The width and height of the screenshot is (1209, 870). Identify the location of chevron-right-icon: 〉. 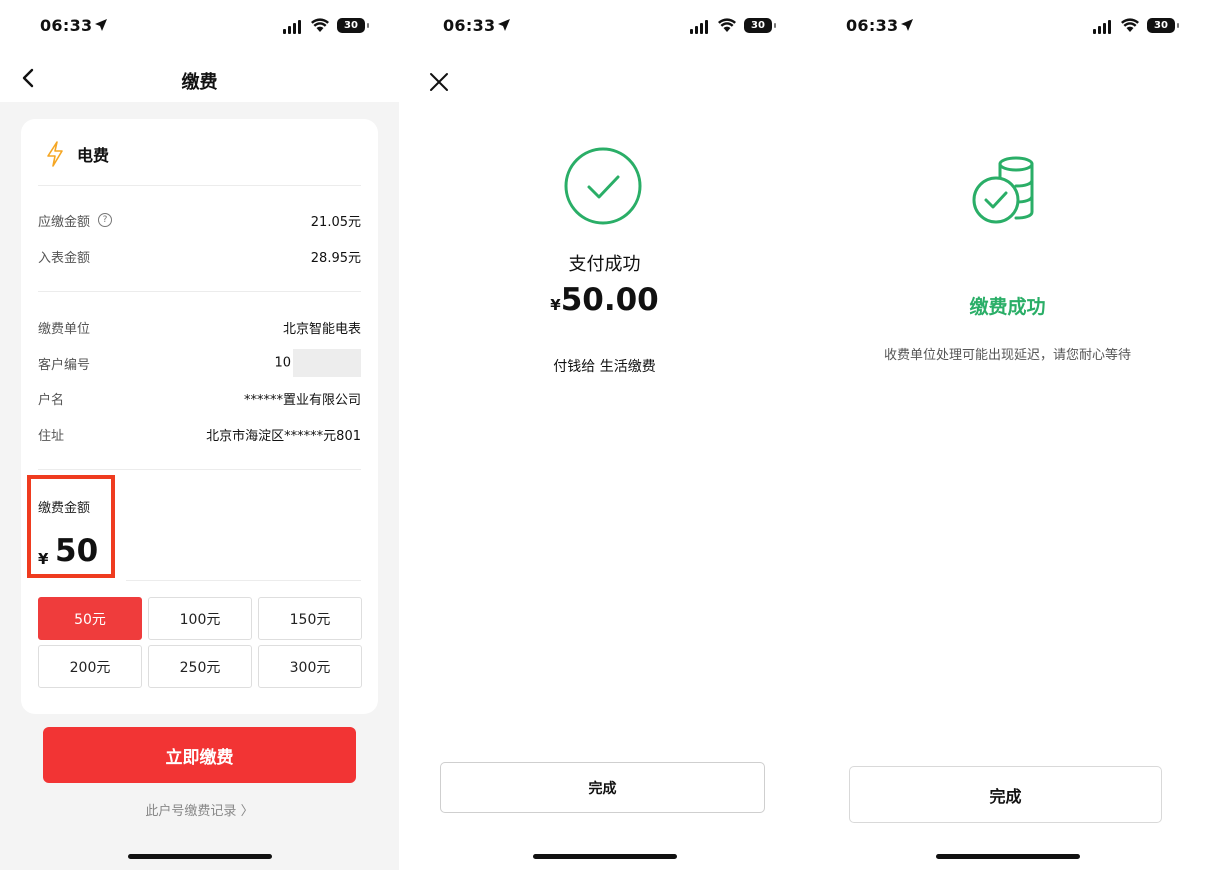
(245, 811).